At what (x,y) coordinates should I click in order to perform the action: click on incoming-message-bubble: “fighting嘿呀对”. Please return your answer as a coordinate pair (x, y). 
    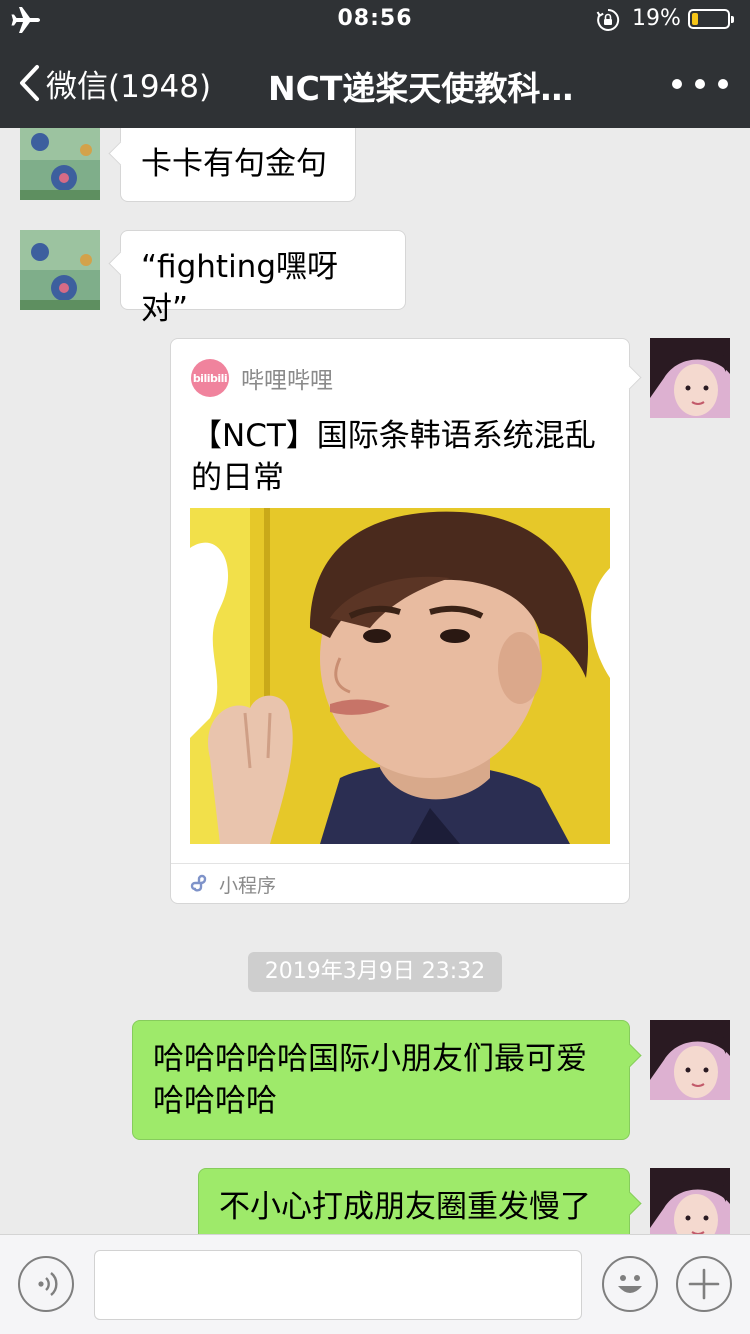
    Looking at the image, I should click on (263, 278).